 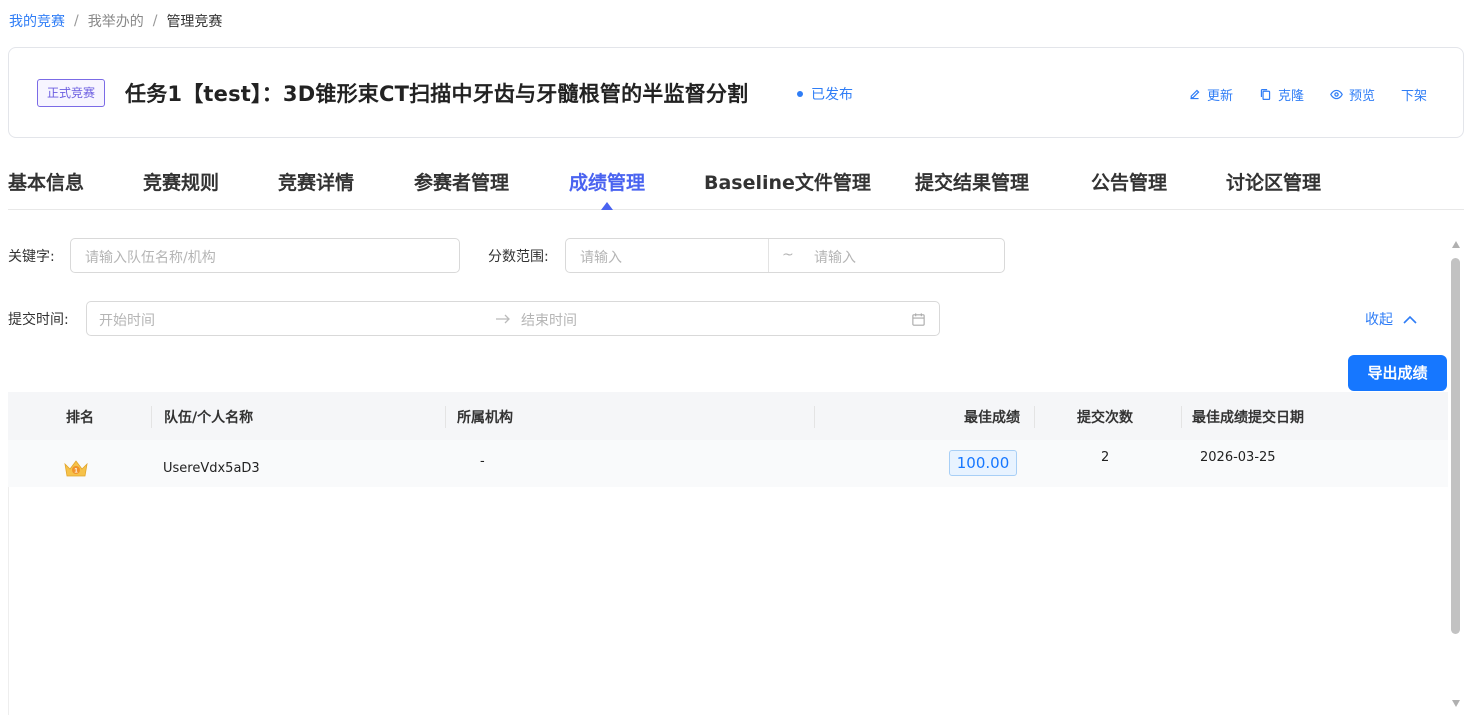 What do you see at coordinates (194, 22) in the screenshot?
I see `breadcrumb-current: 管理竞赛` at bounding box center [194, 22].